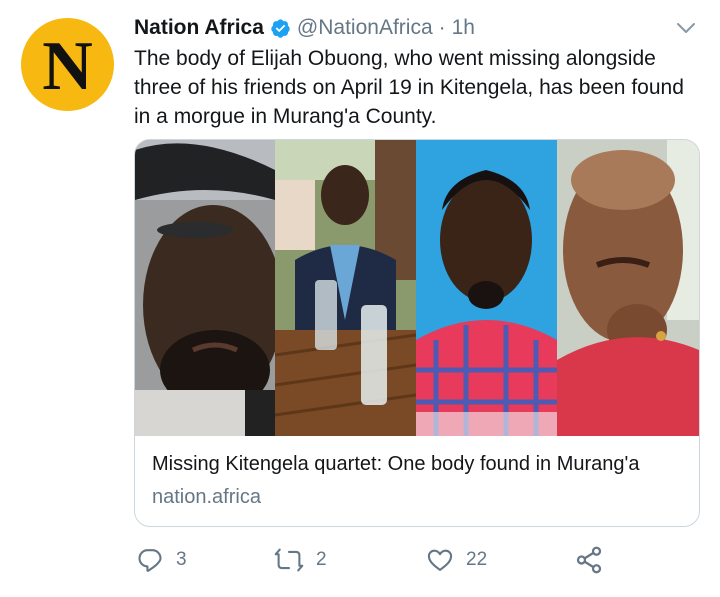  Describe the element at coordinates (206, 497) in the screenshot. I see `card-domain: nation.africa` at that location.